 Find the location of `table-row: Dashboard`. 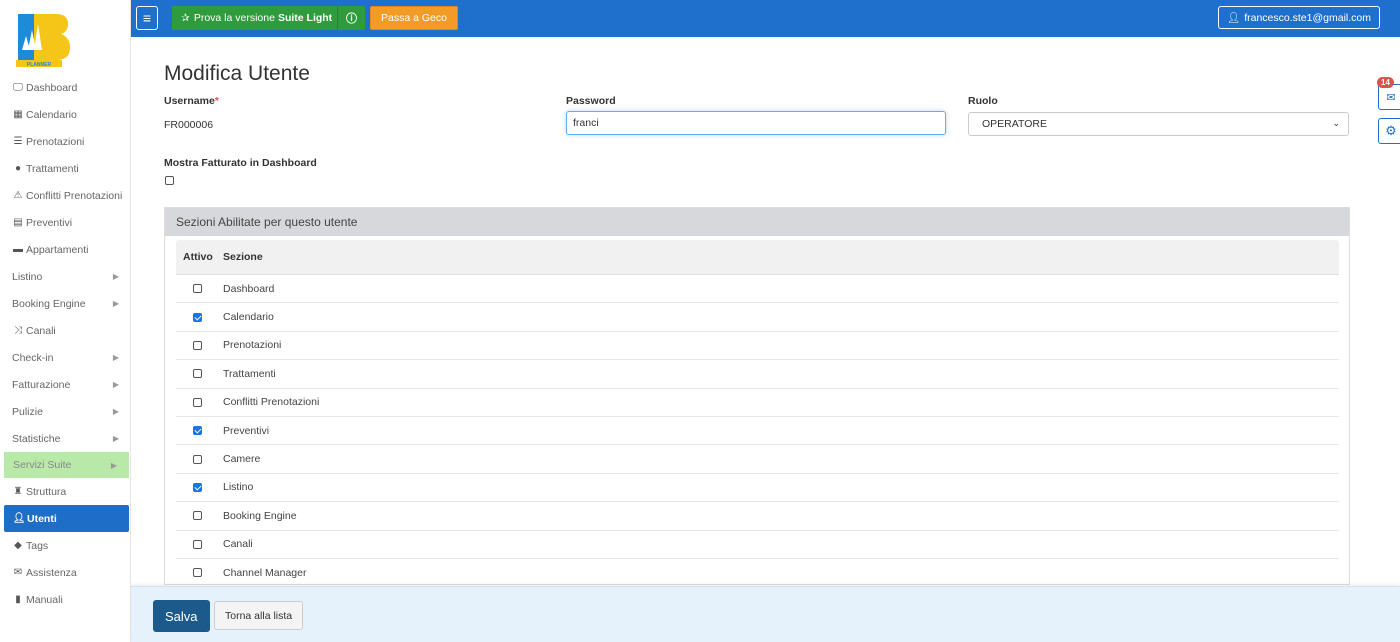

table-row: Dashboard is located at coordinates (757, 289).